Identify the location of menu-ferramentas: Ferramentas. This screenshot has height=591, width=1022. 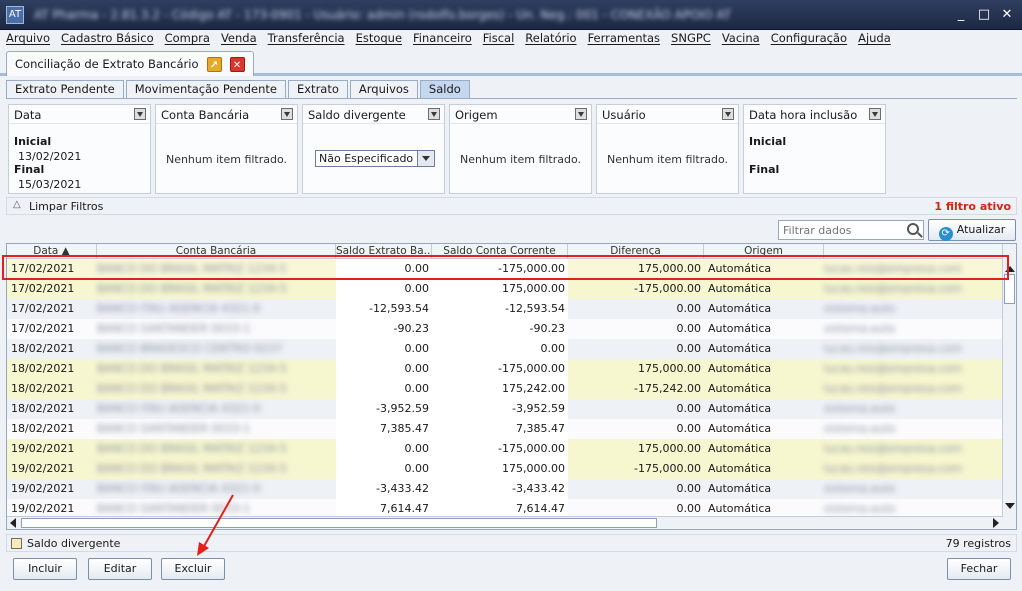
(624, 39).